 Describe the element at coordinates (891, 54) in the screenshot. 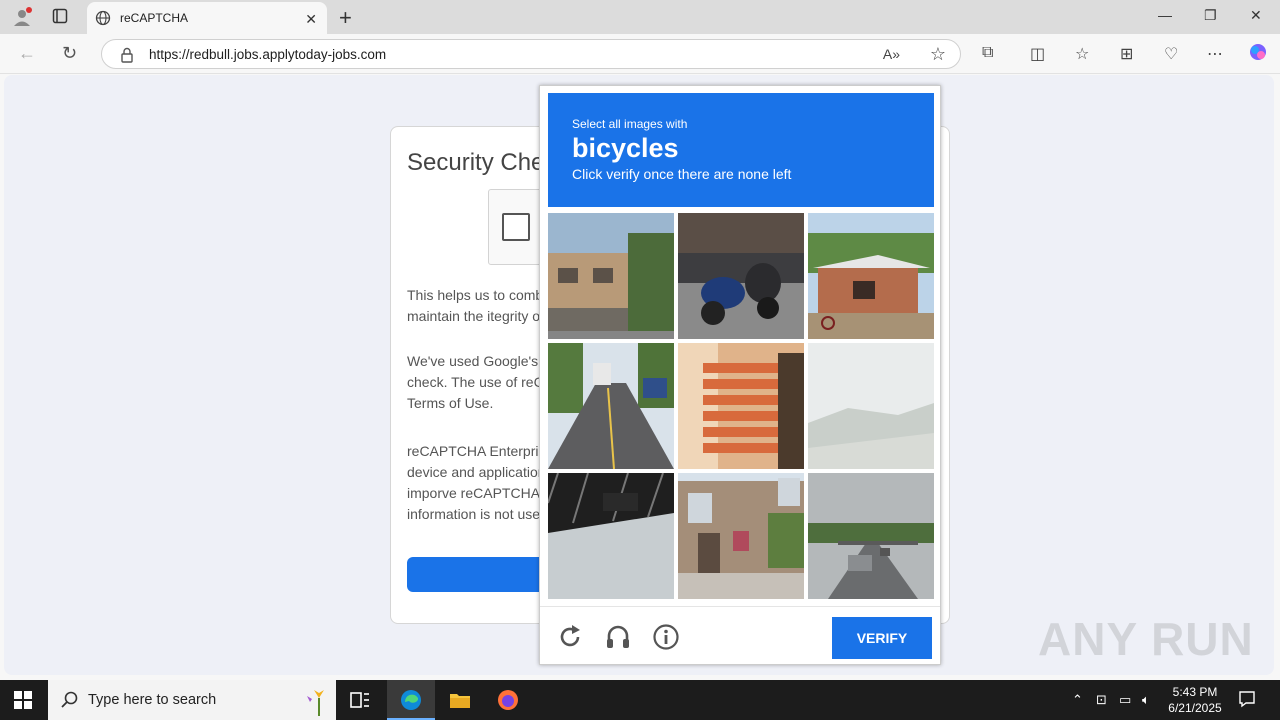

I see `read-aloud-icon: A»` at that location.